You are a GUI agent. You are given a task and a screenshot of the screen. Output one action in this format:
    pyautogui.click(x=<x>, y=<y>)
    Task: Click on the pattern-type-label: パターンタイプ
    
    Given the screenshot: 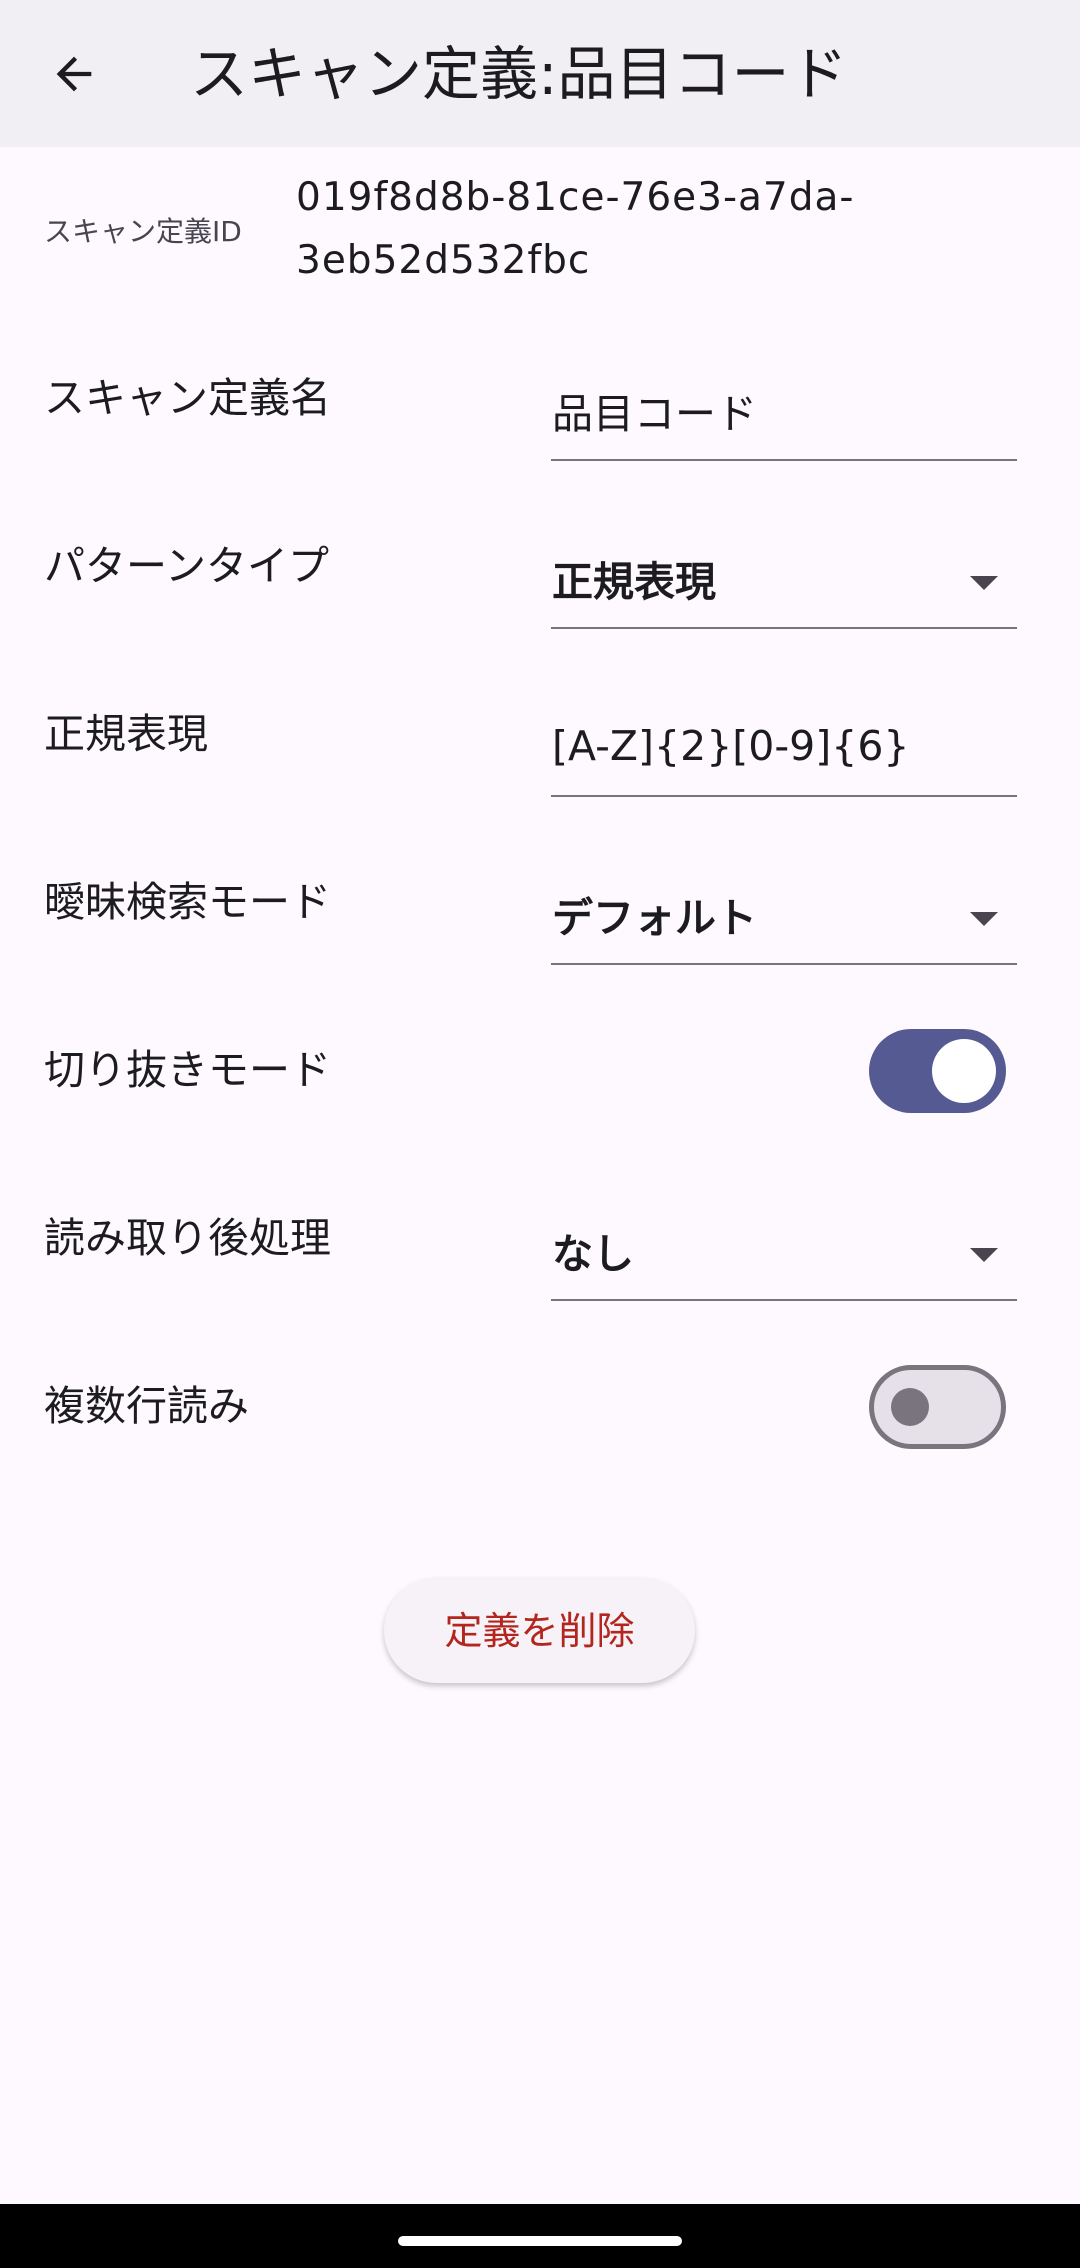 What is the action you would take?
    pyautogui.click(x=186, y=566)
    